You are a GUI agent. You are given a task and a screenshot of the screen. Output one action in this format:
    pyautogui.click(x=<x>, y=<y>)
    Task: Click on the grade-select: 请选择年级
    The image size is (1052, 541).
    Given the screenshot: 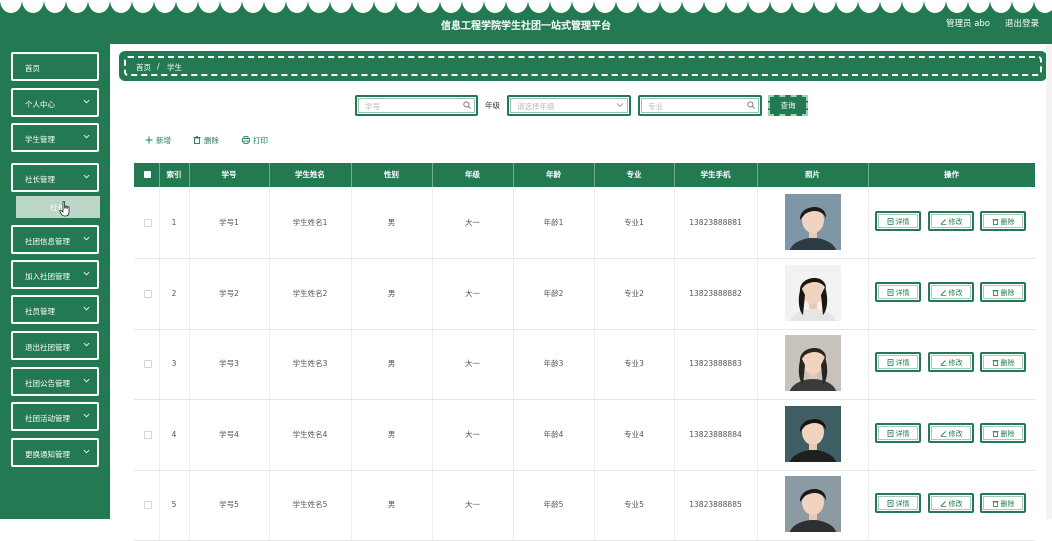 What is the action you would take?
    pyautogui.click(x=569, y=105)
    